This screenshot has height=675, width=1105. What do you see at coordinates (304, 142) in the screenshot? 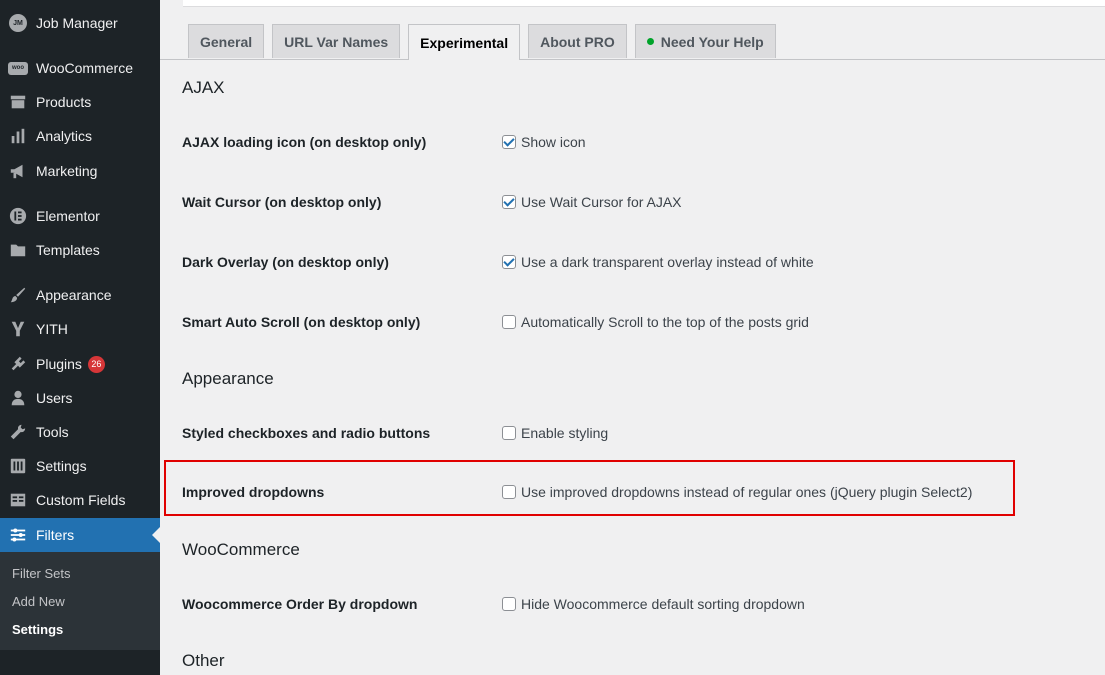
I see `setting-label-ajax-loading-icon: AJAX loading icon (on desktop only)` at bounding box center [304, 142].